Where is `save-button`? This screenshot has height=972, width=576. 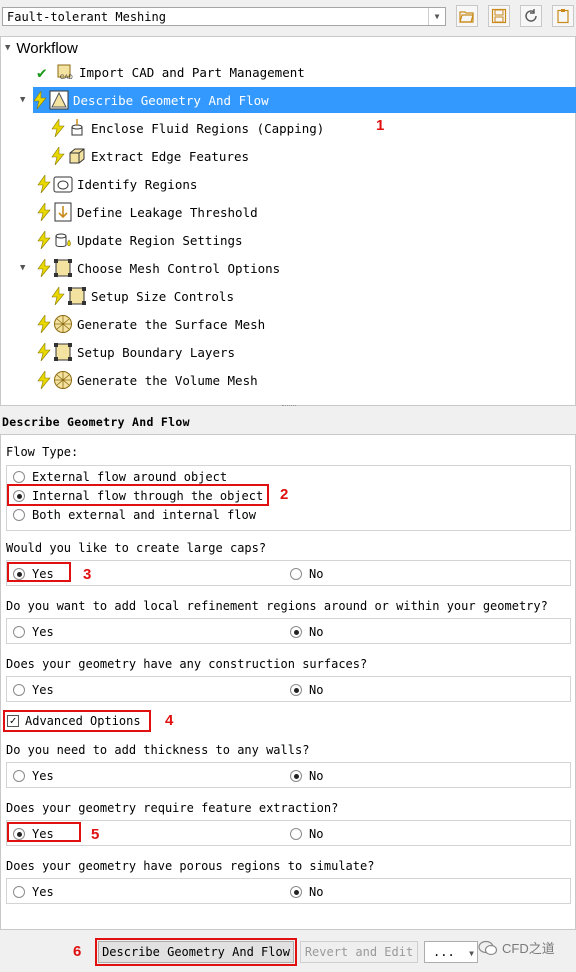
save-button is located at coordinates (499, 16).